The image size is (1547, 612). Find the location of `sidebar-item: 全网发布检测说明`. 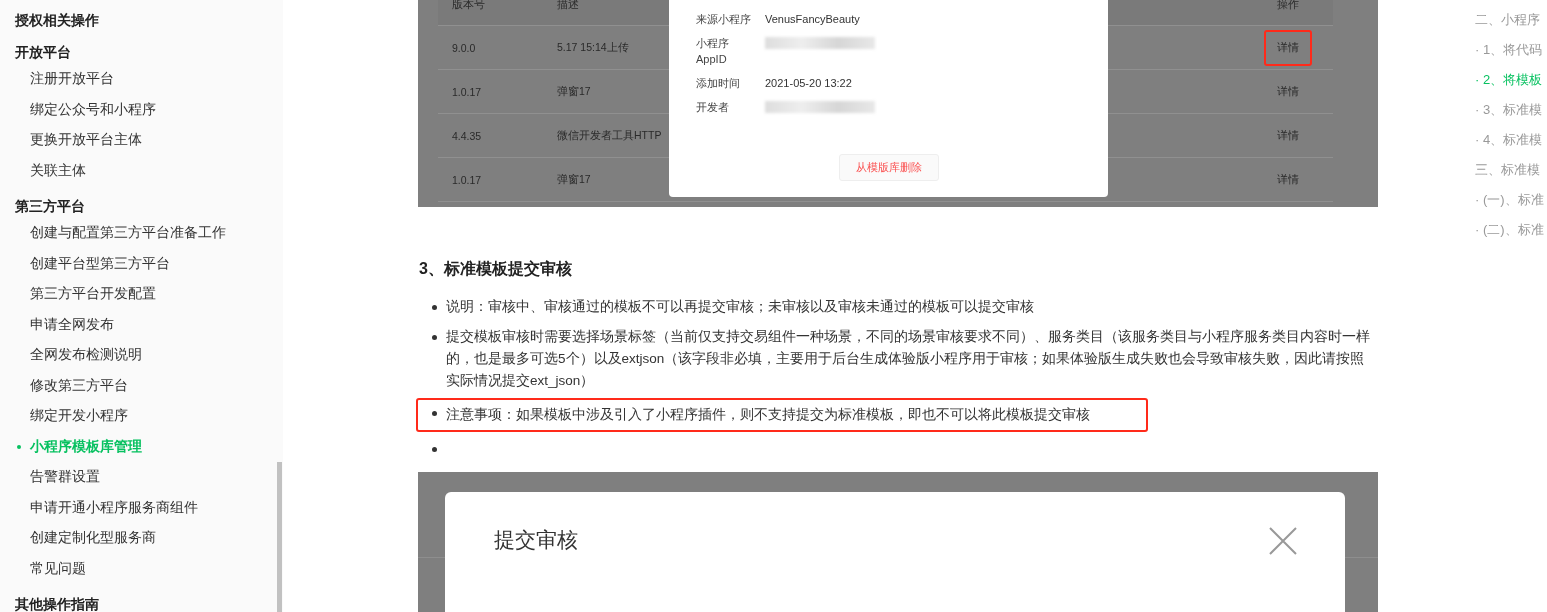

sidebar-item: 全网发布检测说明 is located at coordinates (137, 355).